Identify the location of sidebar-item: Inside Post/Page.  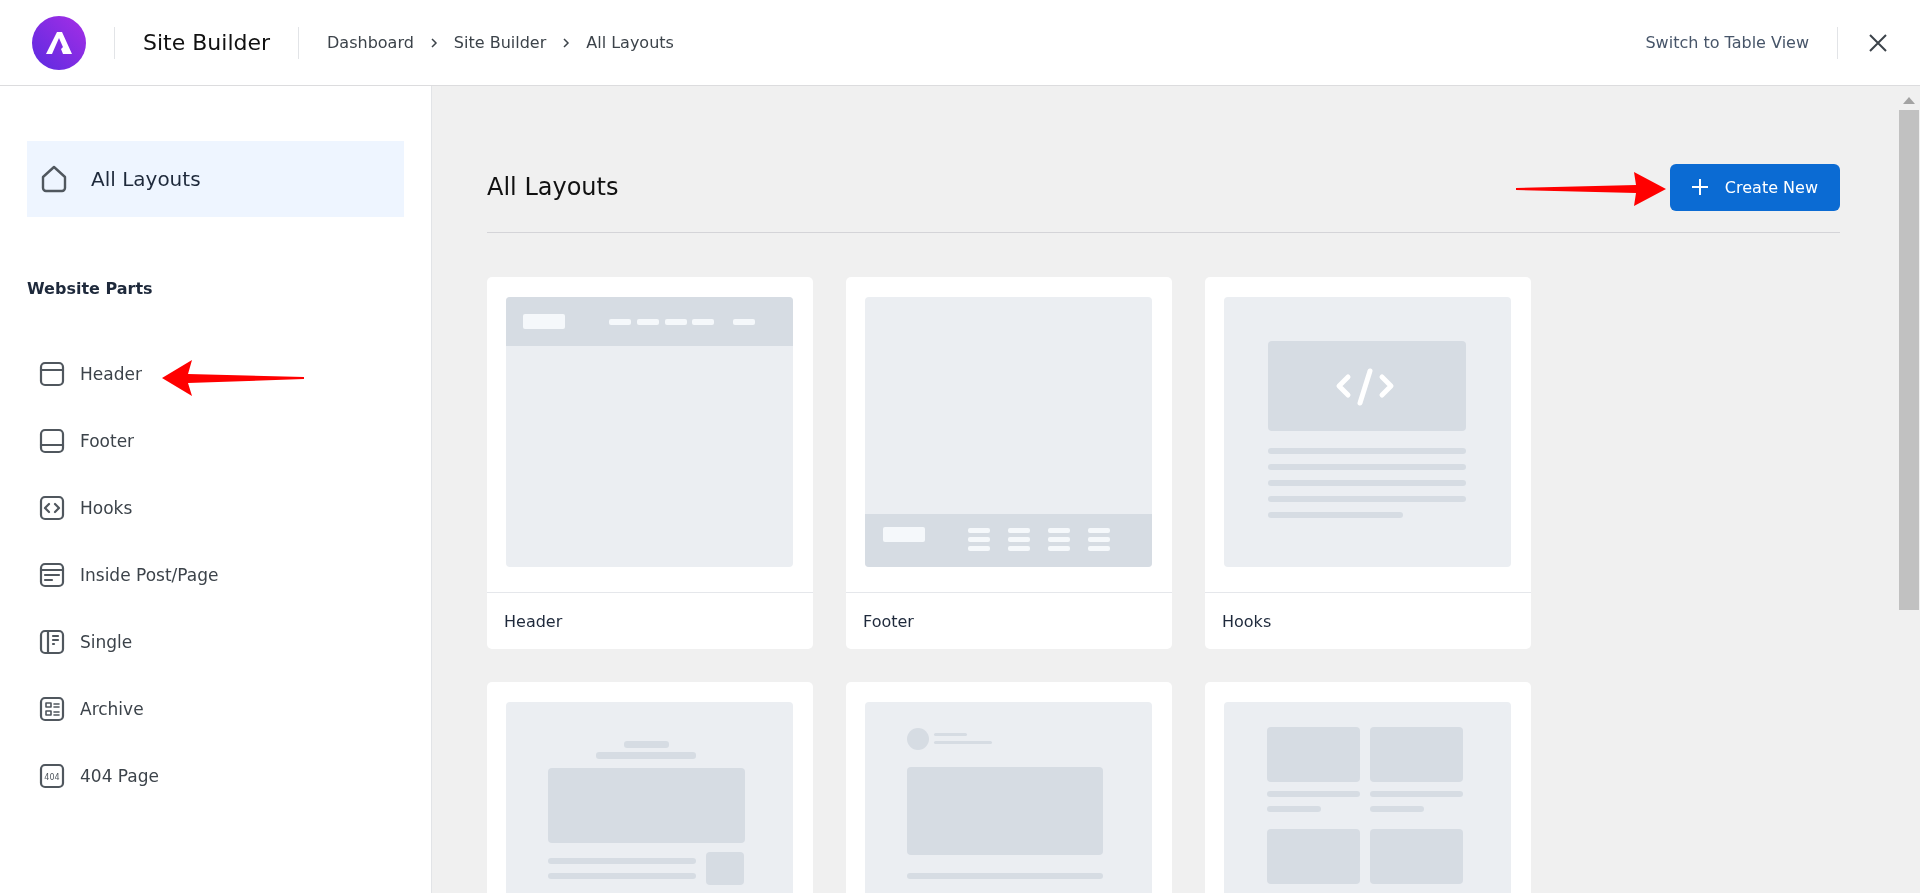
(215, 574).